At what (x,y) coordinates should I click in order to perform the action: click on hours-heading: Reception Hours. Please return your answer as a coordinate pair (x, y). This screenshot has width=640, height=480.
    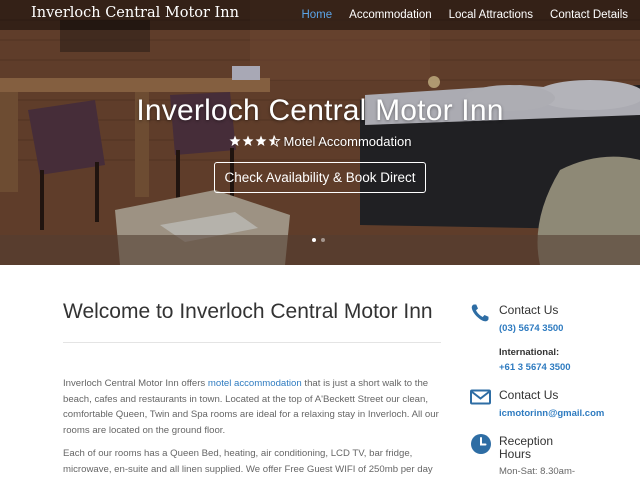
    Looking at the image, I should click on (526, 448).